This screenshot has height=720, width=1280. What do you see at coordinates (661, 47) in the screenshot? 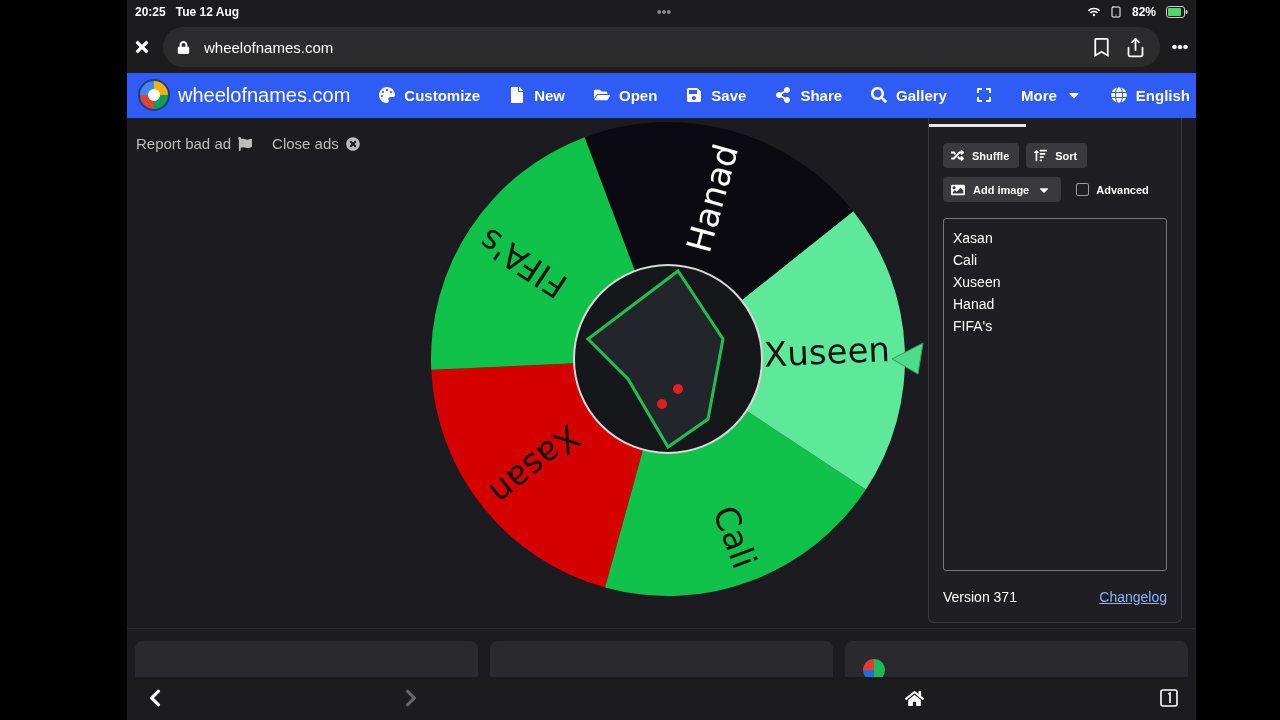
I see `address-bar: wheelofnames.com` at bounding box center [661, 47].